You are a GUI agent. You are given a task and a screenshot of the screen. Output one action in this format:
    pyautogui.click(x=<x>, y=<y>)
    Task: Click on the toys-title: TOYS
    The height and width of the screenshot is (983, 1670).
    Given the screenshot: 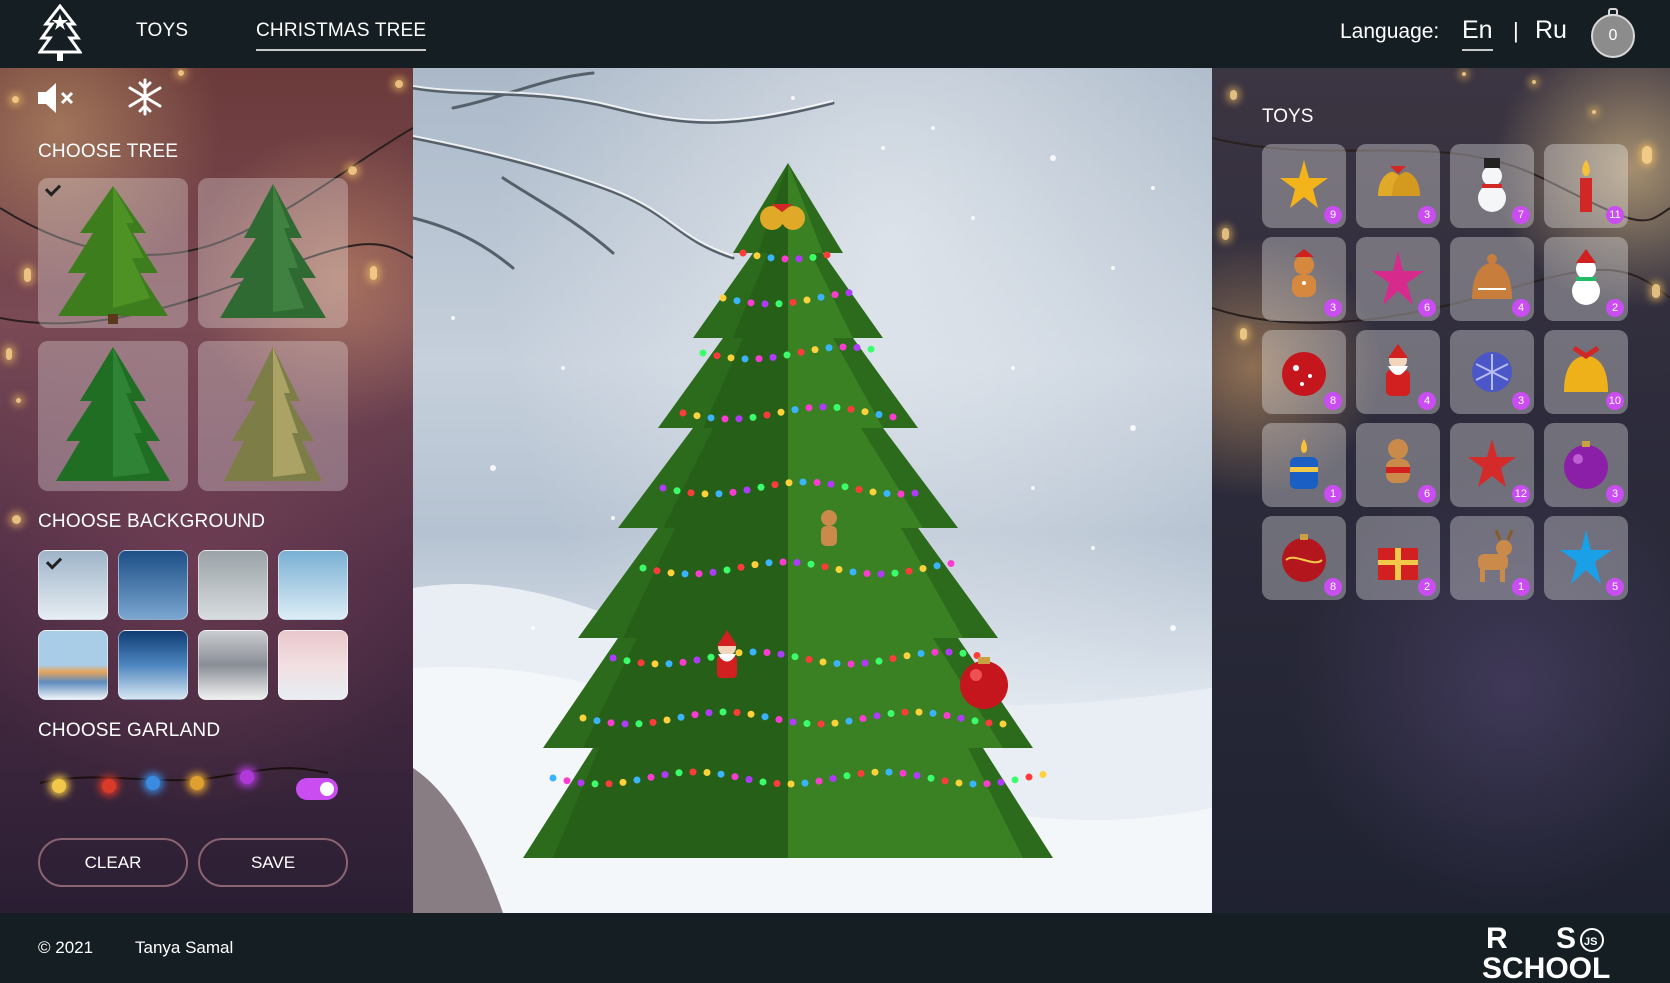 What is the action you would take?
    pyautogui.click(x=1288, y=116)
    